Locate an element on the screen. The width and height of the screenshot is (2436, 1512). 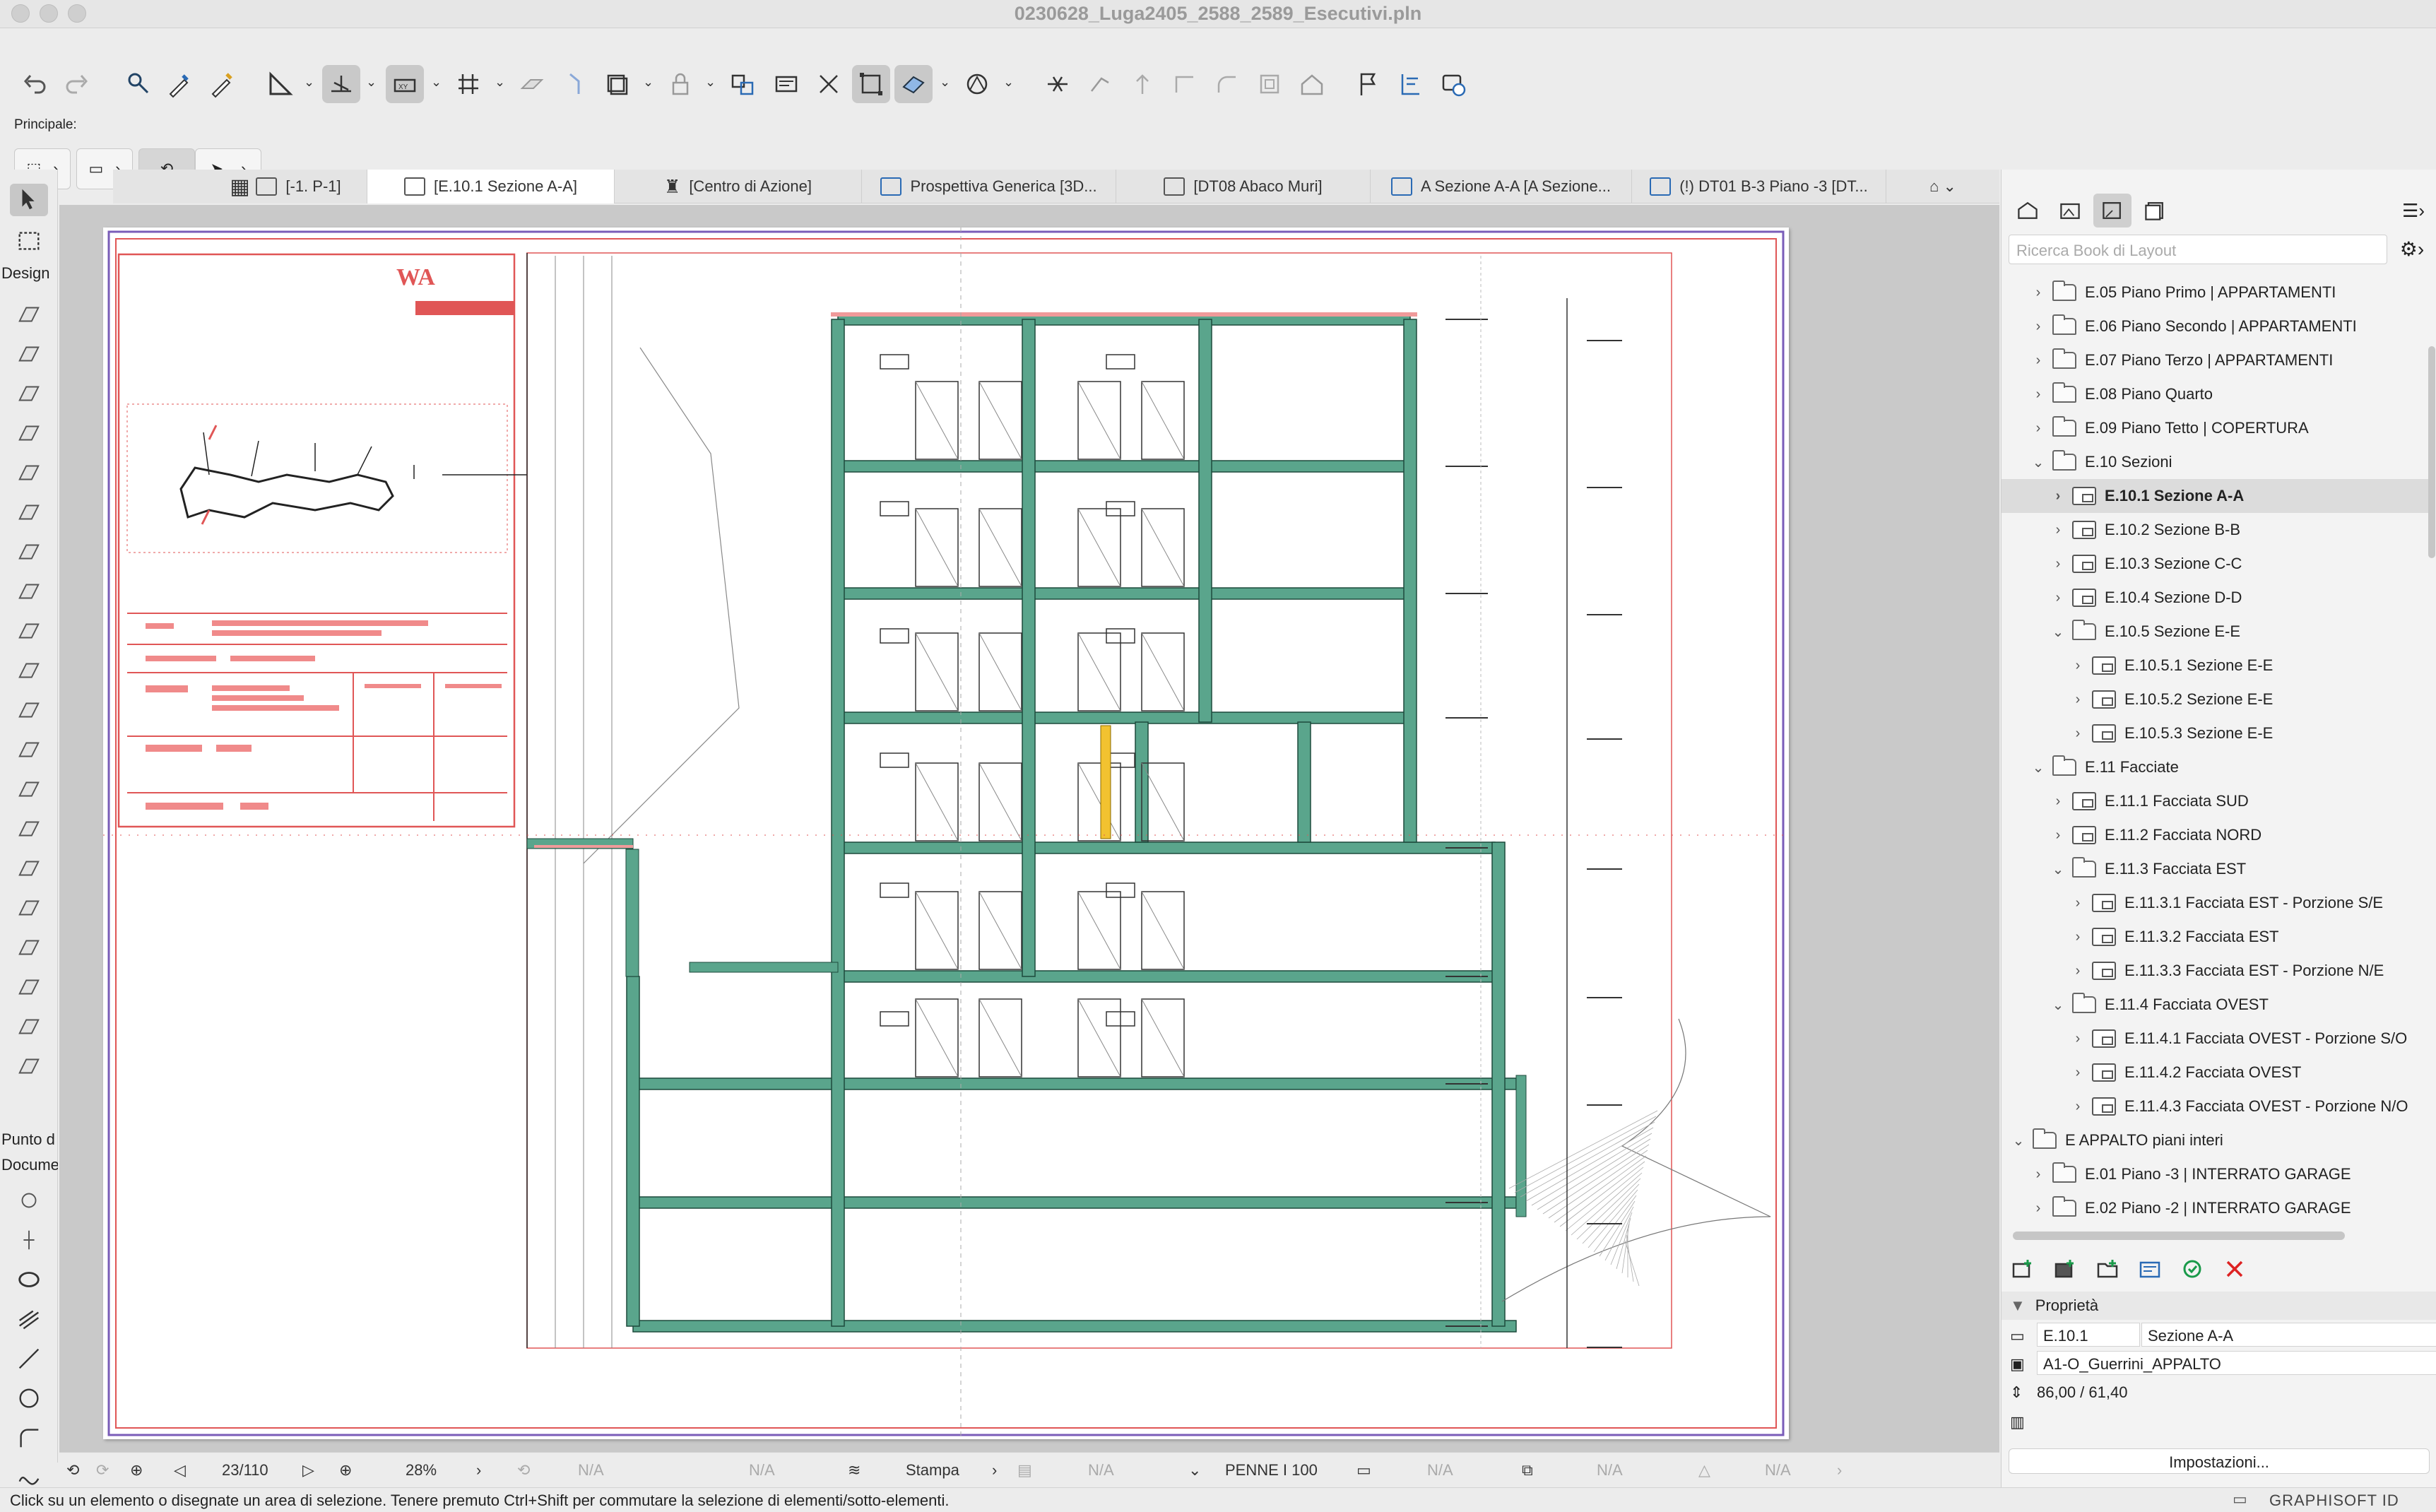
new-layout-icon is located at coordinates (2023, 1269).